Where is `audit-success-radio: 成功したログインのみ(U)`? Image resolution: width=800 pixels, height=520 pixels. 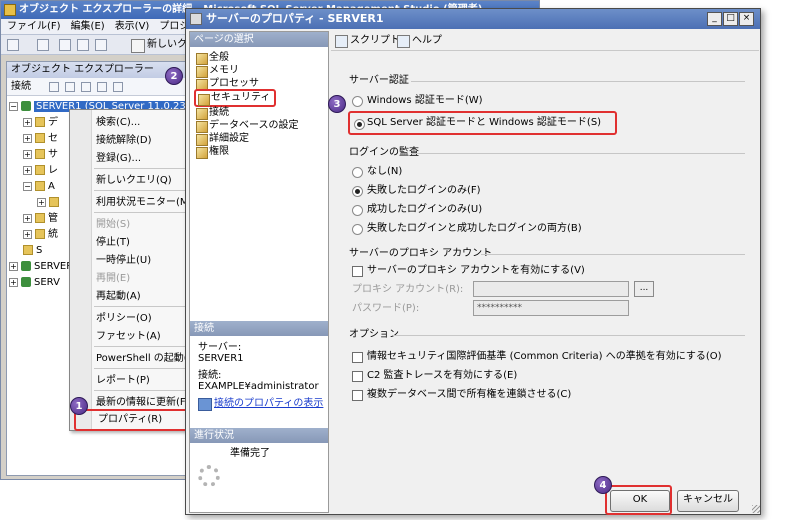 audit-success-radio: 成功したログインのみ(U) is located at coordinates (417, 210).